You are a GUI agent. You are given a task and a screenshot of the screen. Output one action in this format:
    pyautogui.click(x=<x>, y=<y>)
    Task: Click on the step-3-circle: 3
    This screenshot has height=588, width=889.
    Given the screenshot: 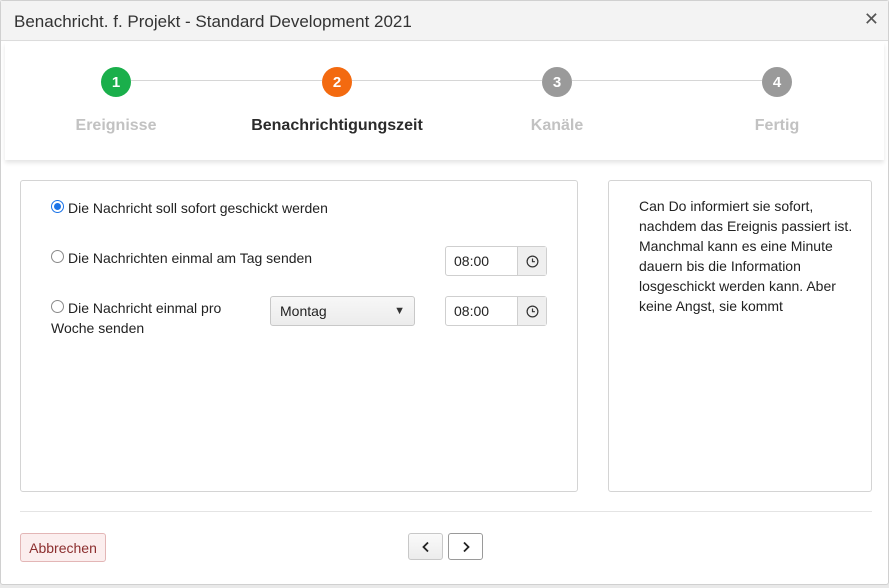 What is the action you would take?
    pyautogui.click(x=557, y=82)
    